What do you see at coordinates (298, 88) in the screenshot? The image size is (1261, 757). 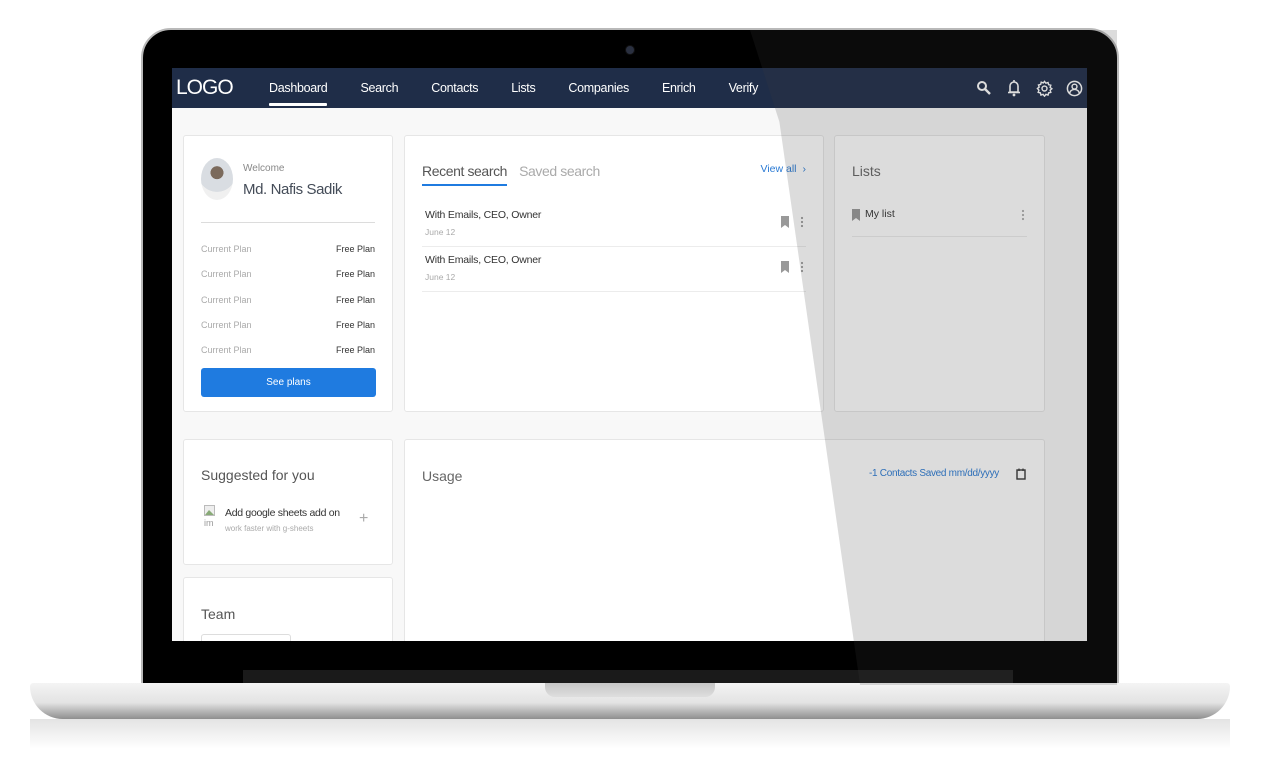 I see `nav-dashboard: Dashboard` at bounding box center [298, 88].